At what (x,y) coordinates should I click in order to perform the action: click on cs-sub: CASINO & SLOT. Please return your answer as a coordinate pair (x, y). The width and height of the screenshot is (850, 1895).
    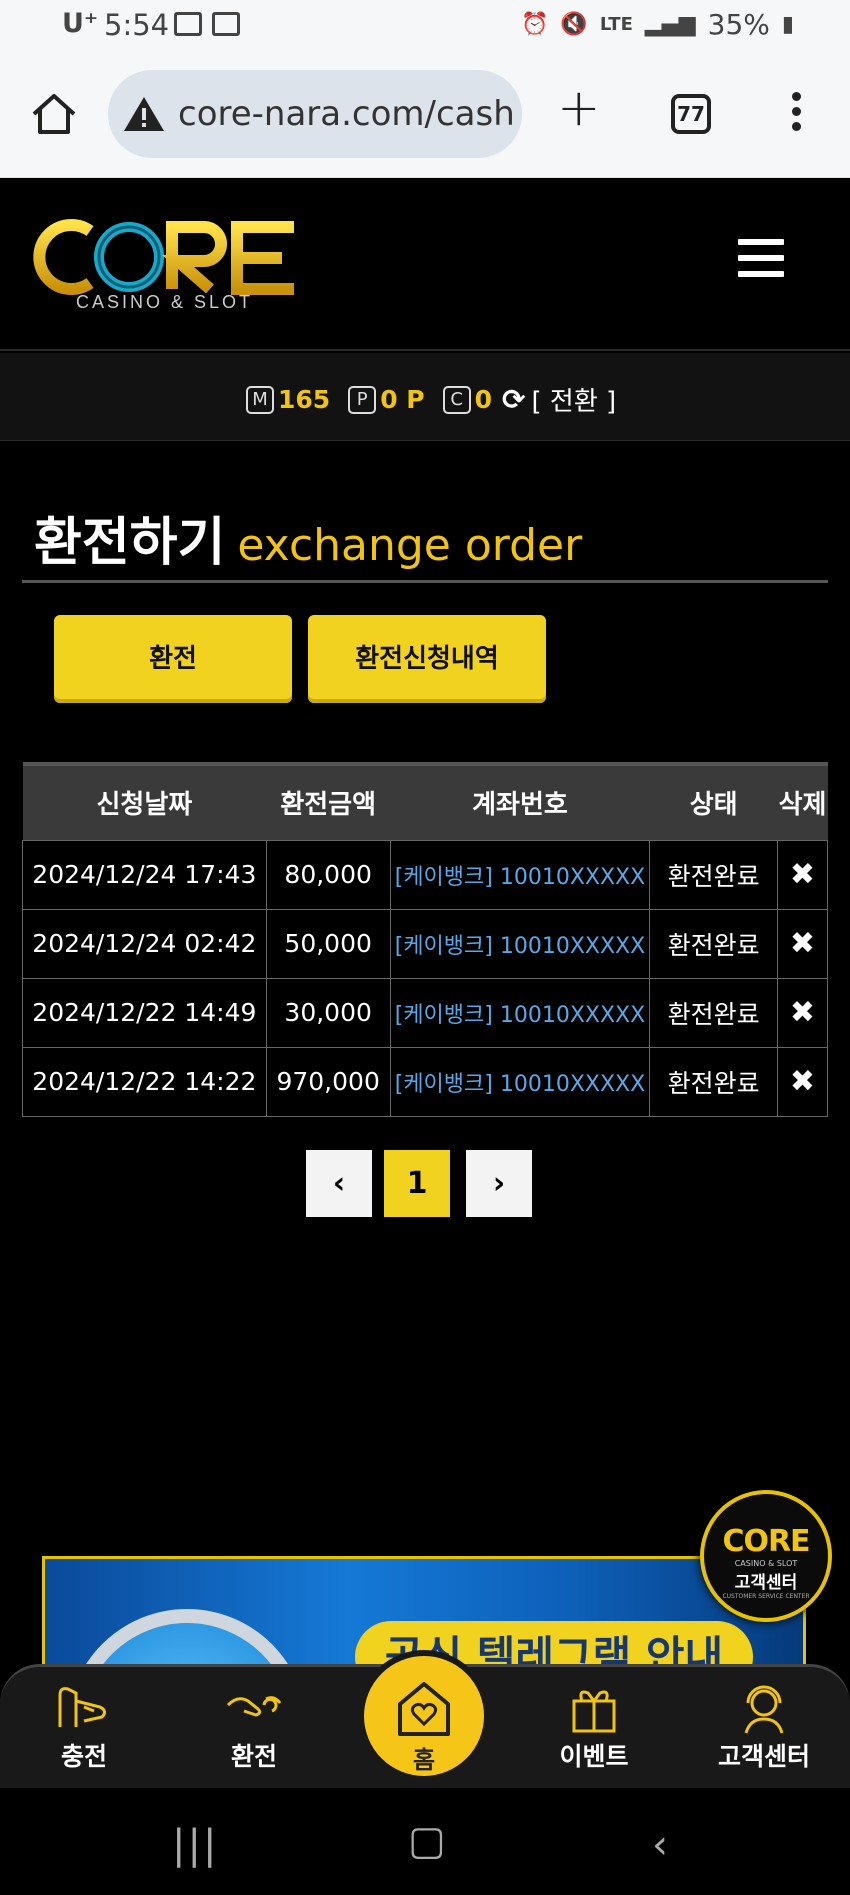
    Looking at the image, I should click on (766, 1563).